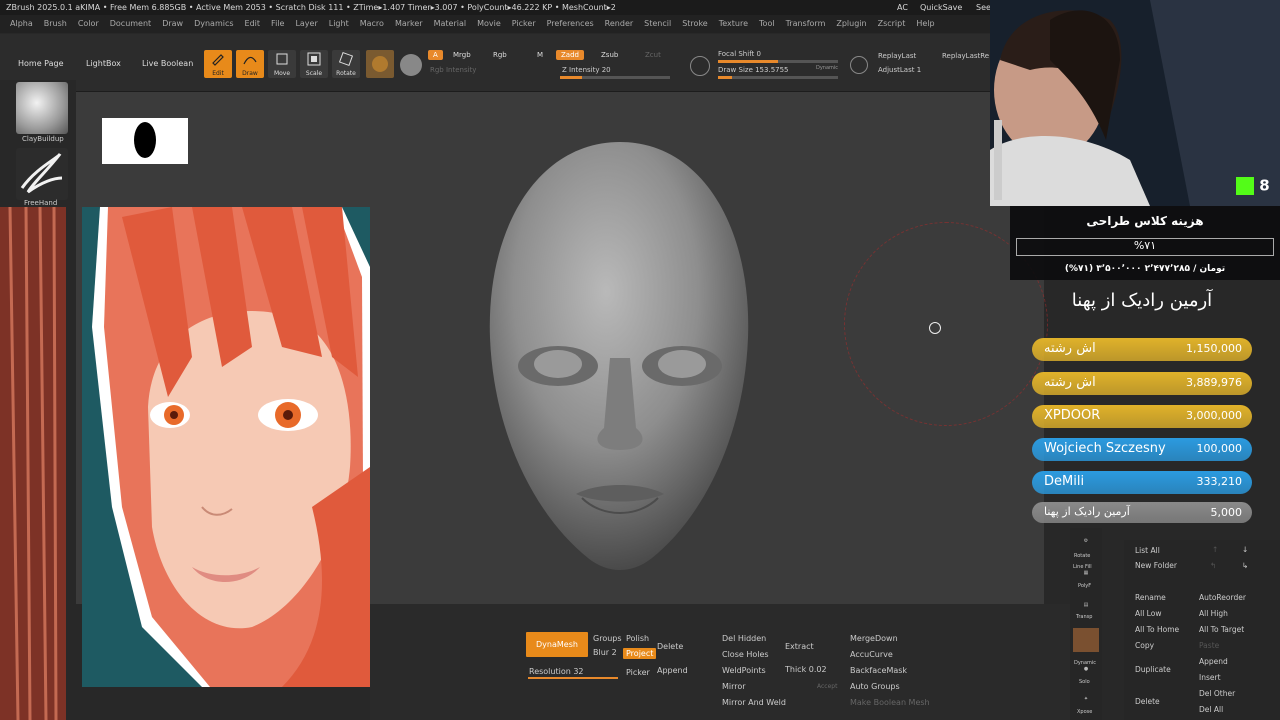 The image size is (1280, 720). What do you see at coordinates (253, 23) in the screenshot?
I see `menu-edit: Edit` at bounding box center [253, 23].